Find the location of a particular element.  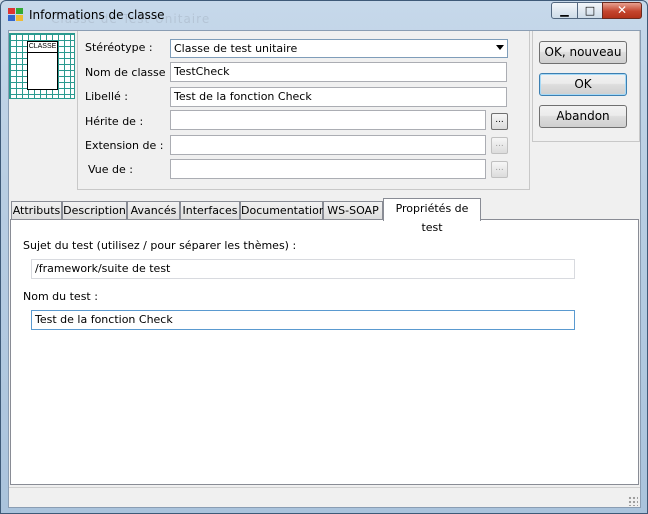

app-icon is located at coordinates (15, 14).